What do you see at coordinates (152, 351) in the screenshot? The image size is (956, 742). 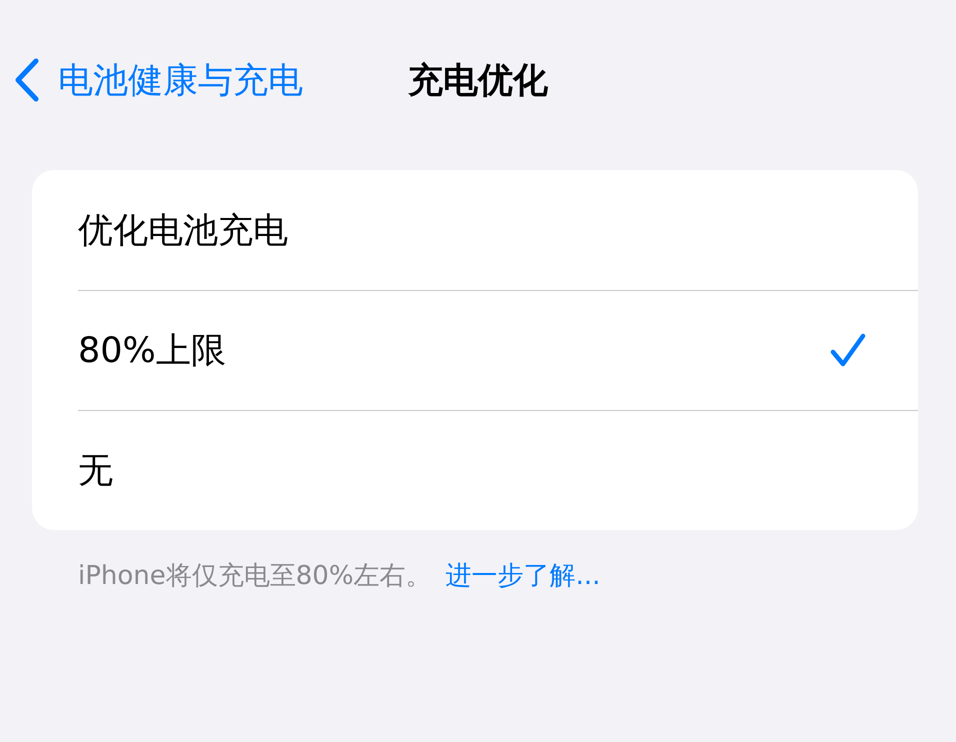 I see `option-label: 80%上限` at bounding box center [152, 351].